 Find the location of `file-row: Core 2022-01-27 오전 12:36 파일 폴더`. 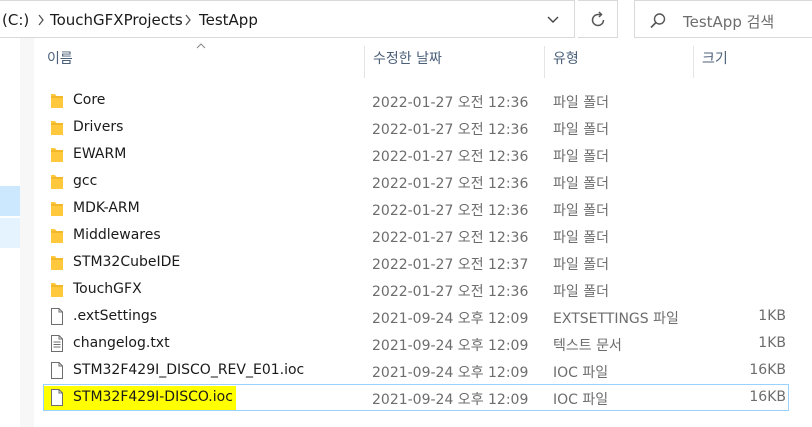

file-row: Core 2022-01-27 오전 12:36 파일 폴더 is located at coordinates (416, 100).